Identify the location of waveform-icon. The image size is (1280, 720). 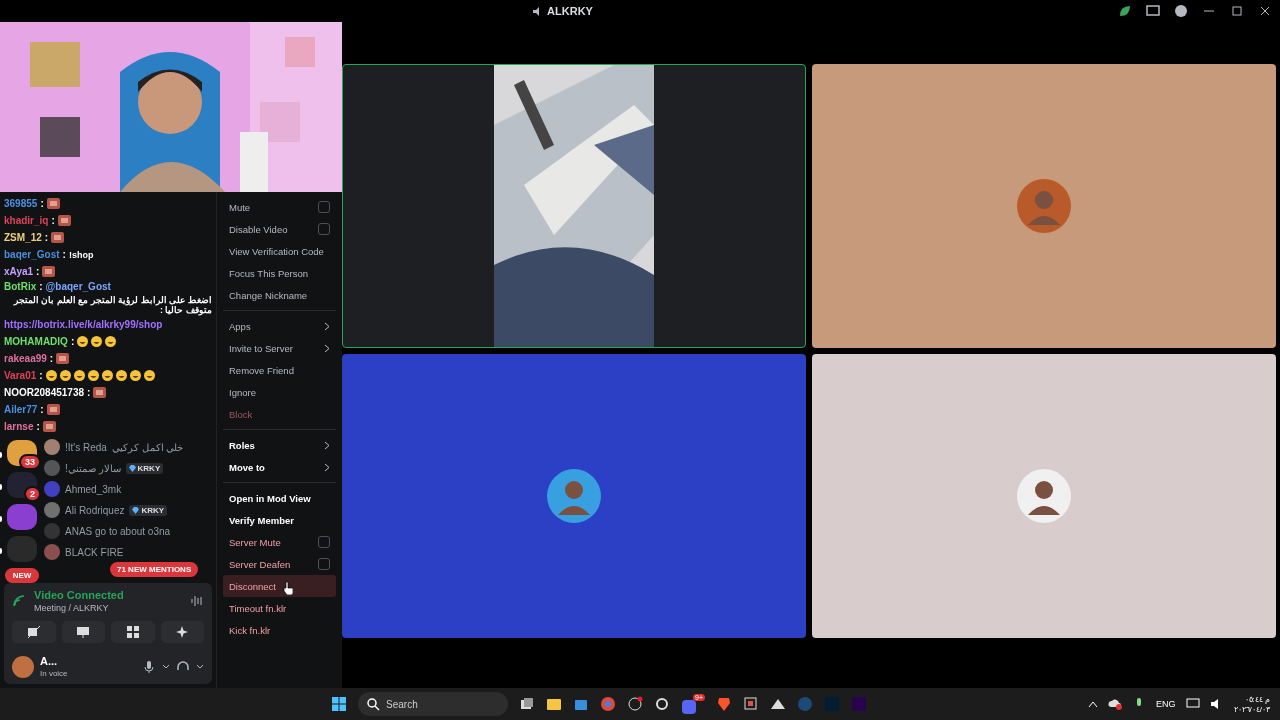
(197, 601).